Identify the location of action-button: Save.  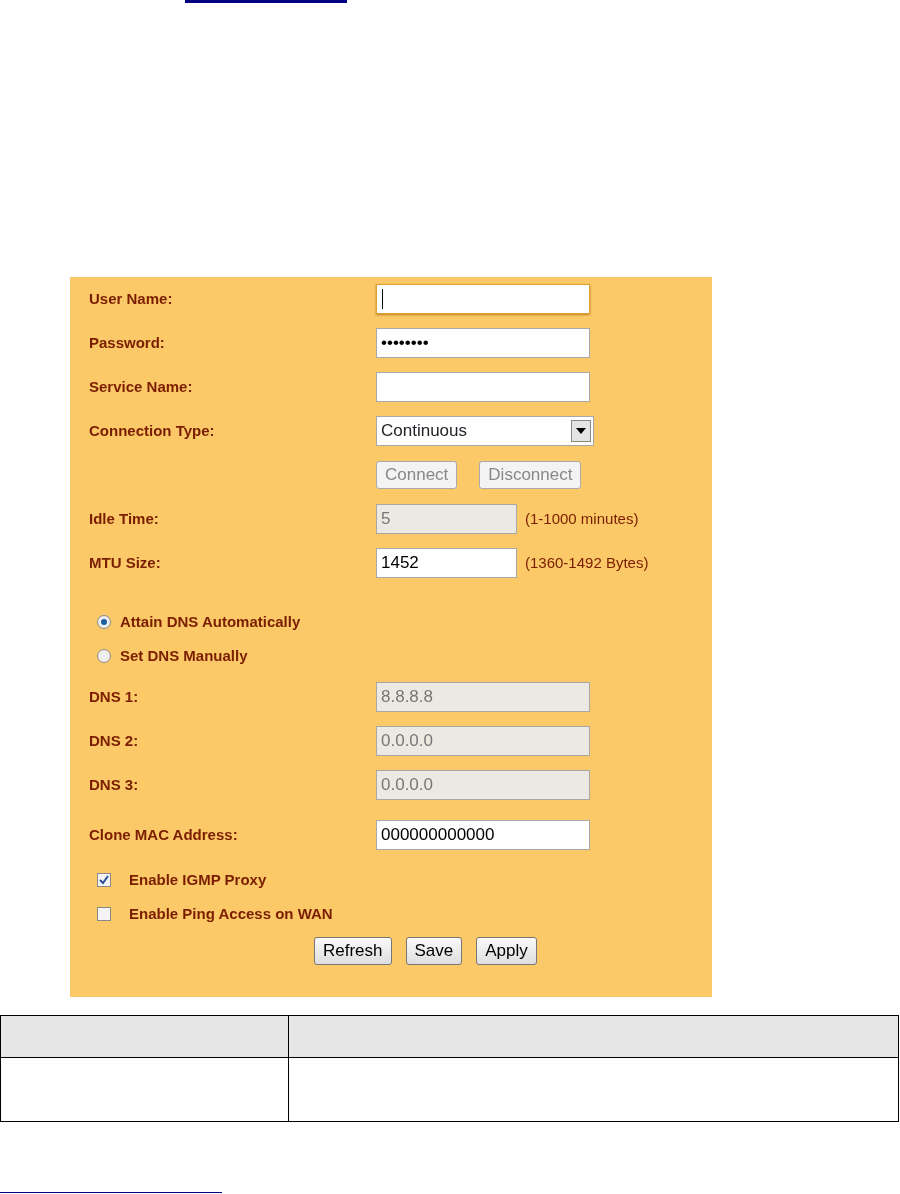
(434, 951).